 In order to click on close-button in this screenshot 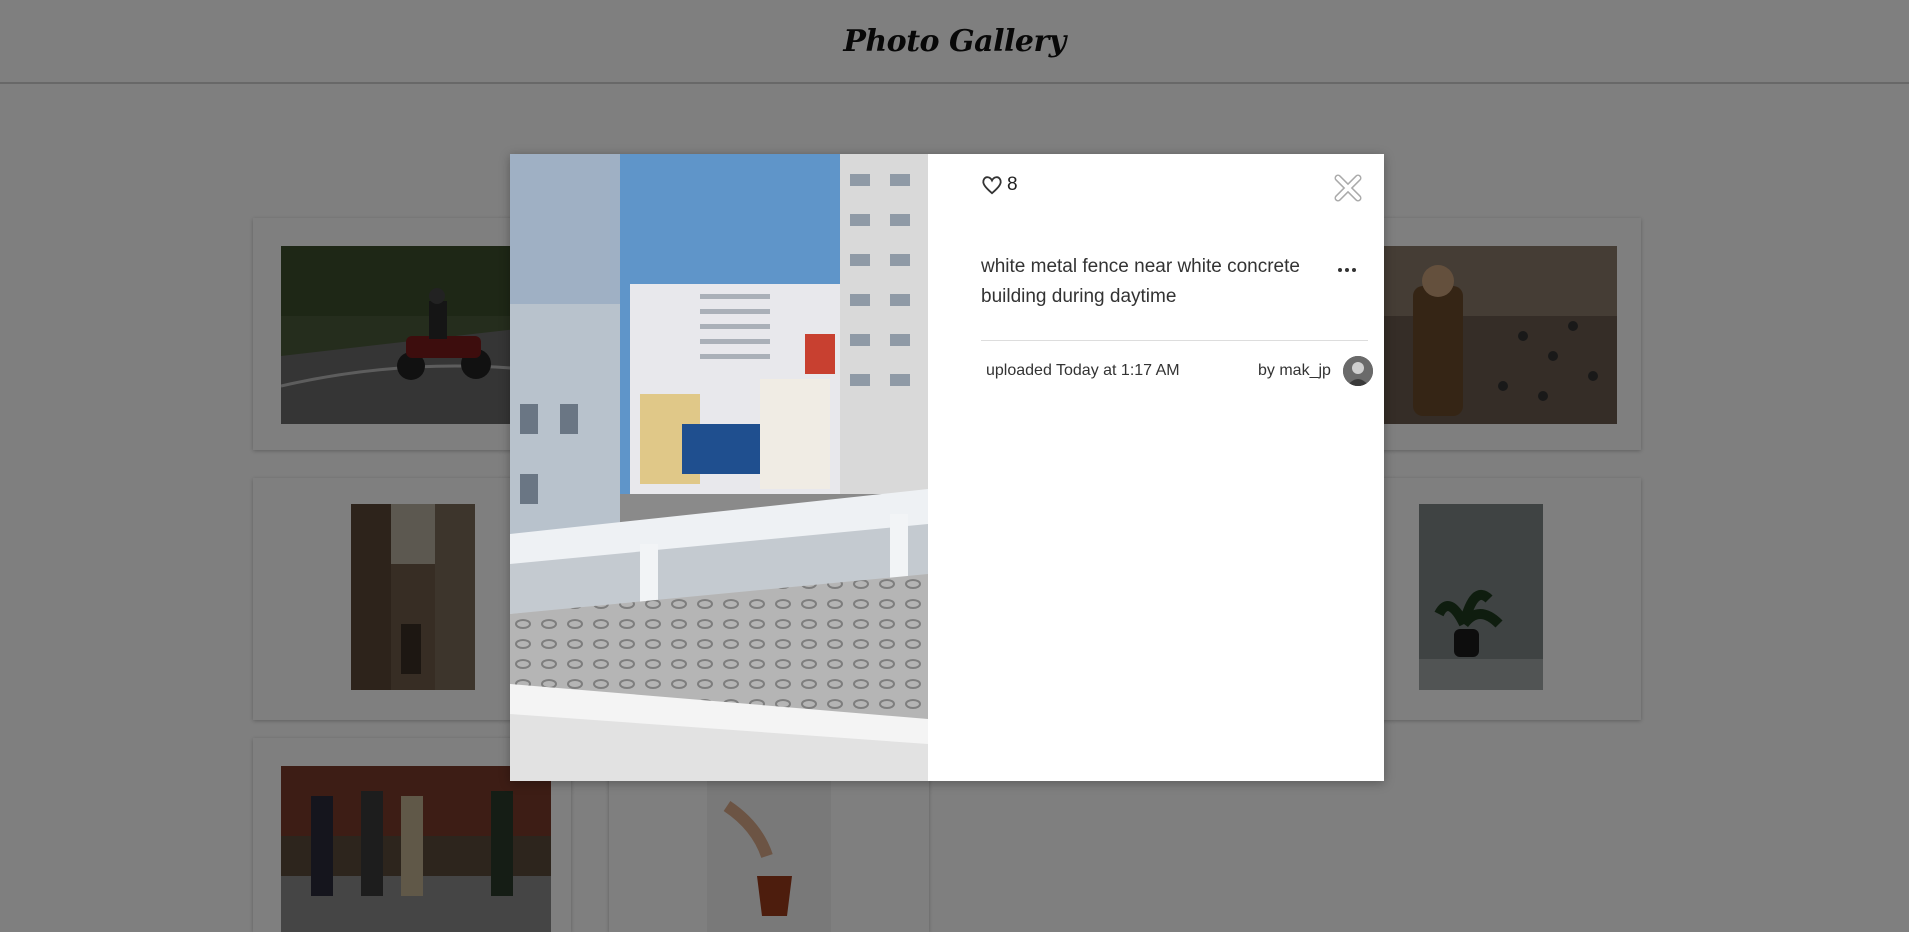, I will do `click(1348, 188)`.